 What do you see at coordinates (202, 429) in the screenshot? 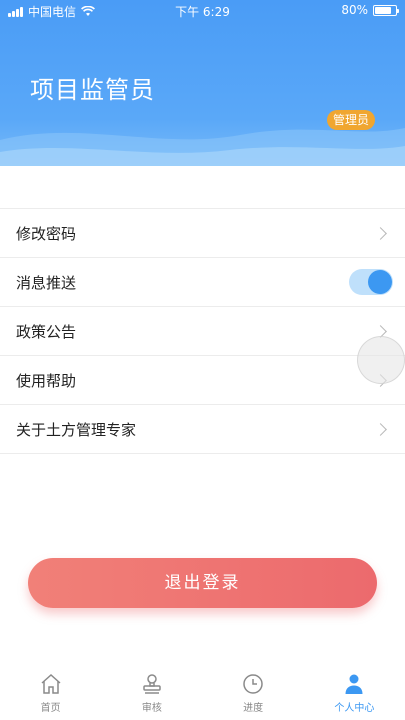
I see `menu-item-about: 关于土方管理专家` at bounding box center [202, 429].